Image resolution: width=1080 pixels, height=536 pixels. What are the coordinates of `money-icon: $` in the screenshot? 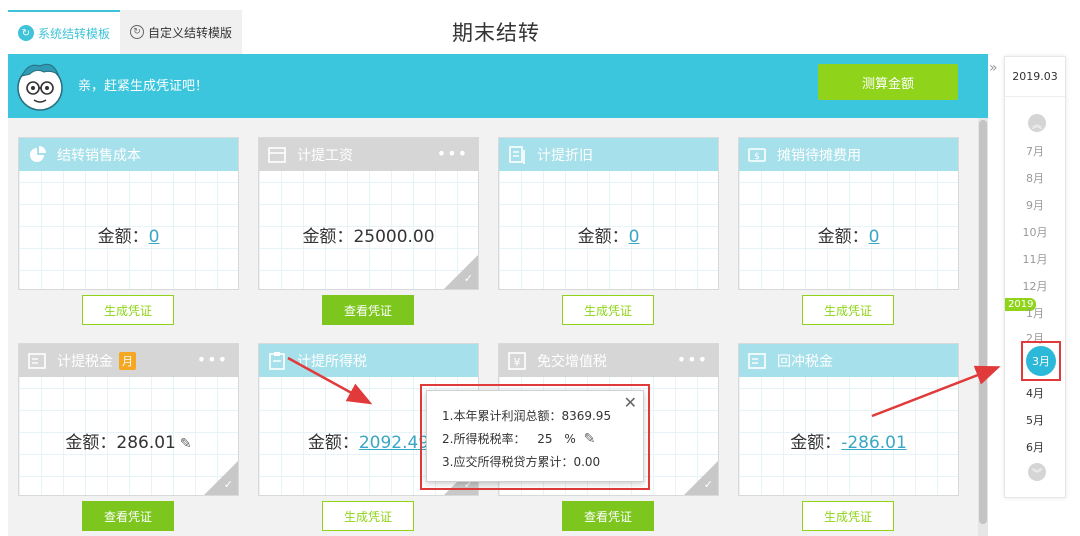 It's located at (757, 155).